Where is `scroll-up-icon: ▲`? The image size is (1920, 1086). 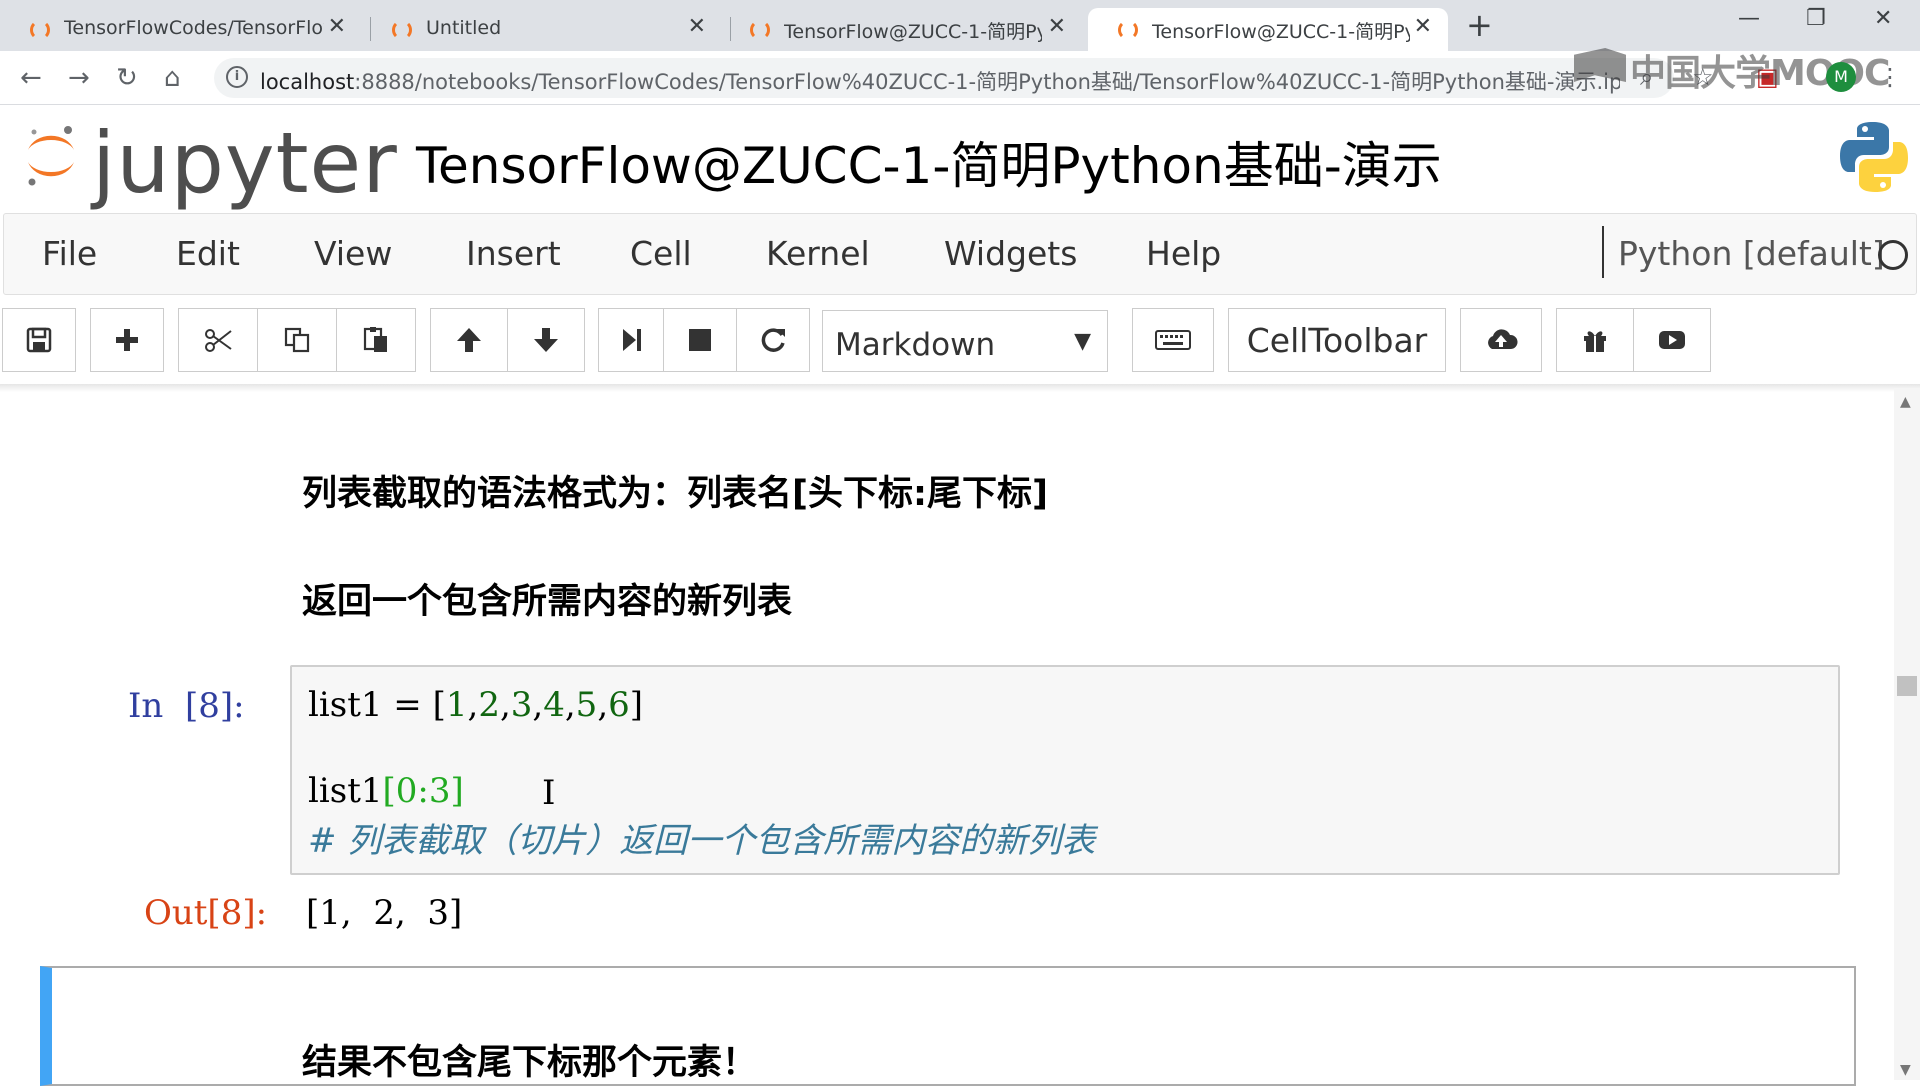 scroll-up-icon: ▲ is located at coordinates (1905, 402).